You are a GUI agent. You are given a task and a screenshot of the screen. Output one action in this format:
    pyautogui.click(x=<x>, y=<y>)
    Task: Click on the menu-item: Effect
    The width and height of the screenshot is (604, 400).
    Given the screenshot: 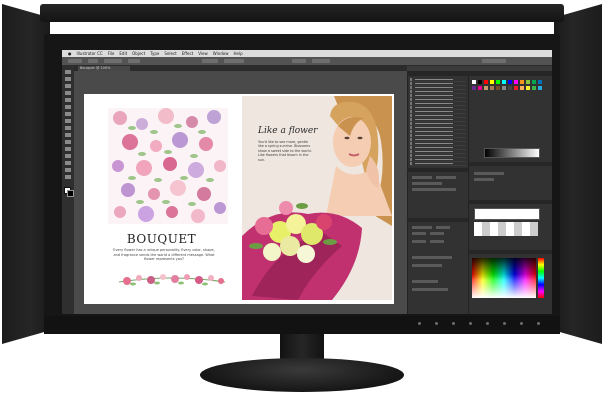 What is the action you would take?
    pyautogui.click(x=188, y=53)
    